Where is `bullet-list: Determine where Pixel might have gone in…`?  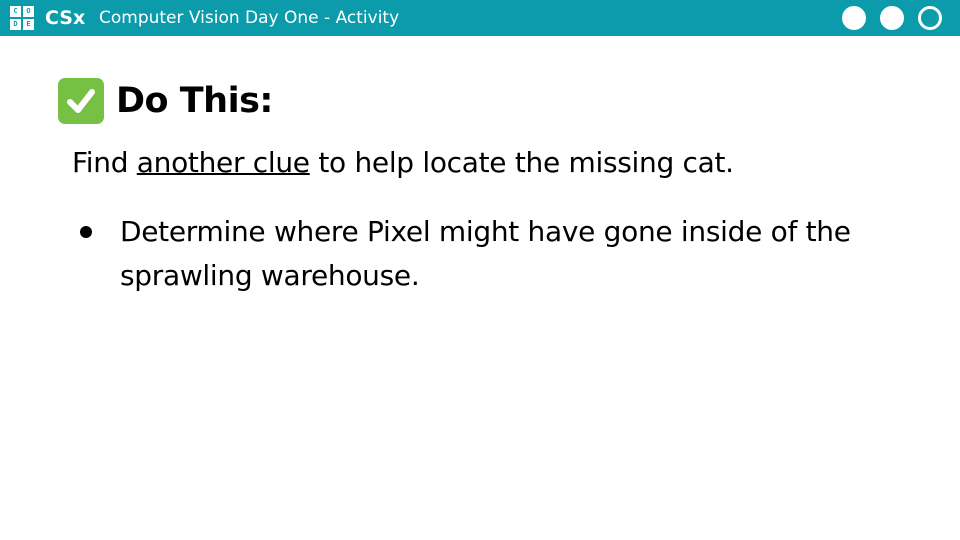 bullet-list: Determine where Pixel might have gone in… is located at coordinates (500, 254).